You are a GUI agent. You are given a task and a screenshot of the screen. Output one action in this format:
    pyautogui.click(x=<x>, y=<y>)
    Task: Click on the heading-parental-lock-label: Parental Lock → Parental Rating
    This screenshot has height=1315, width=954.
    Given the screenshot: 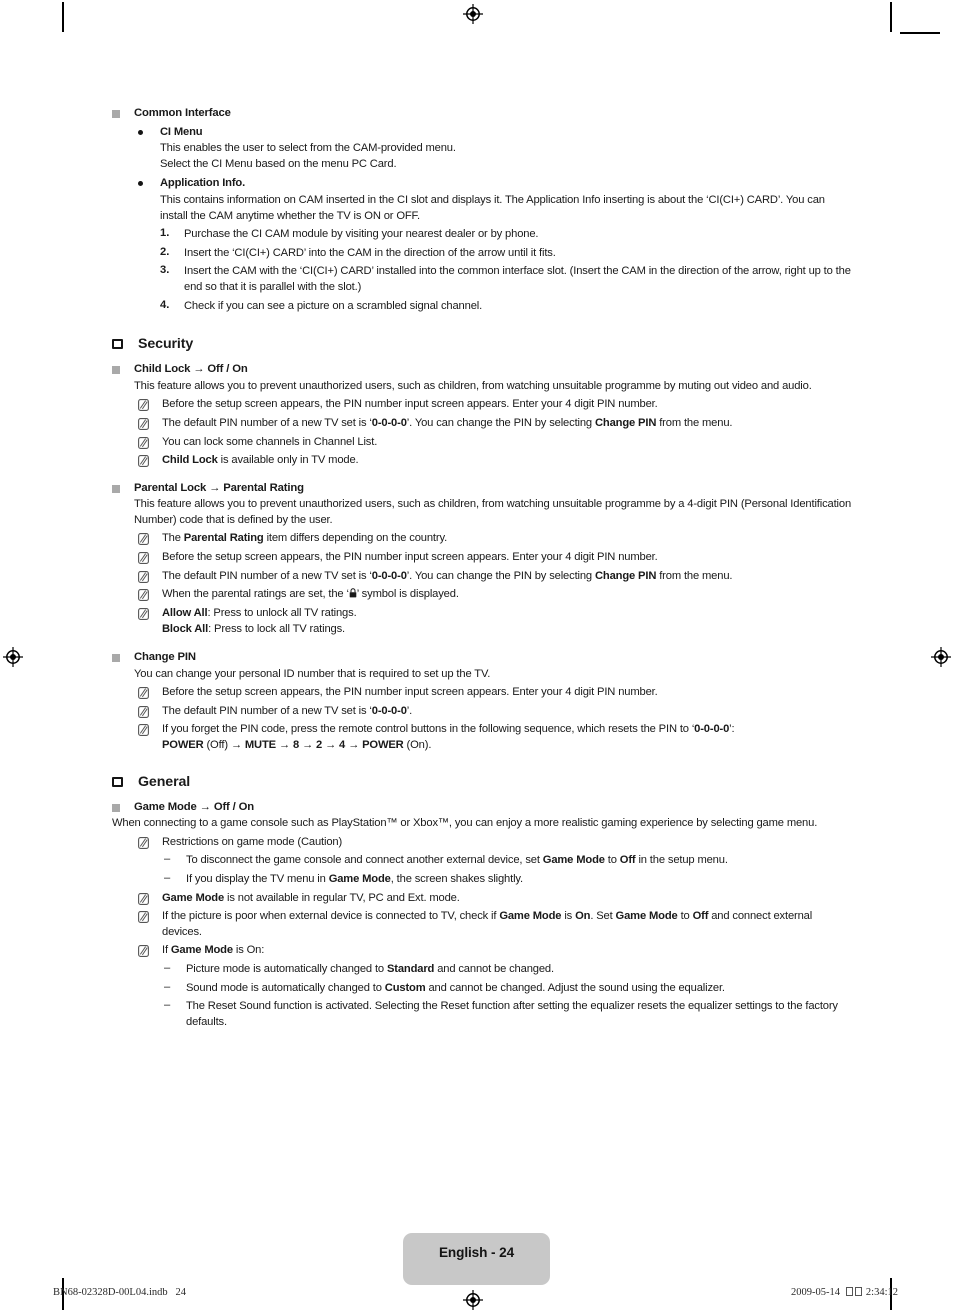 What is the action you would take?
    pyautogui.click(x=219, y=487)
    